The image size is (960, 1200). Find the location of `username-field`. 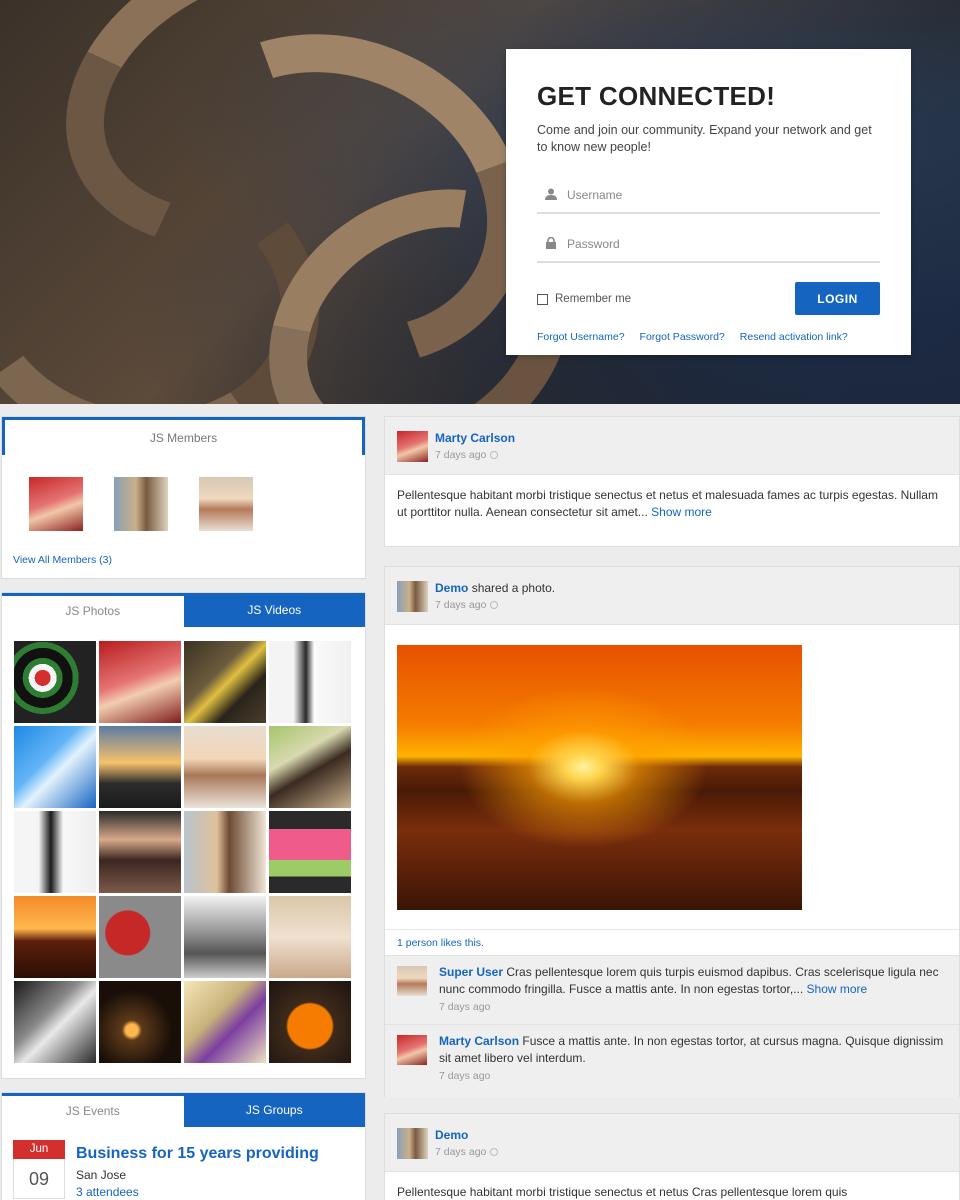

username-field is located at coordinates (708, 196).